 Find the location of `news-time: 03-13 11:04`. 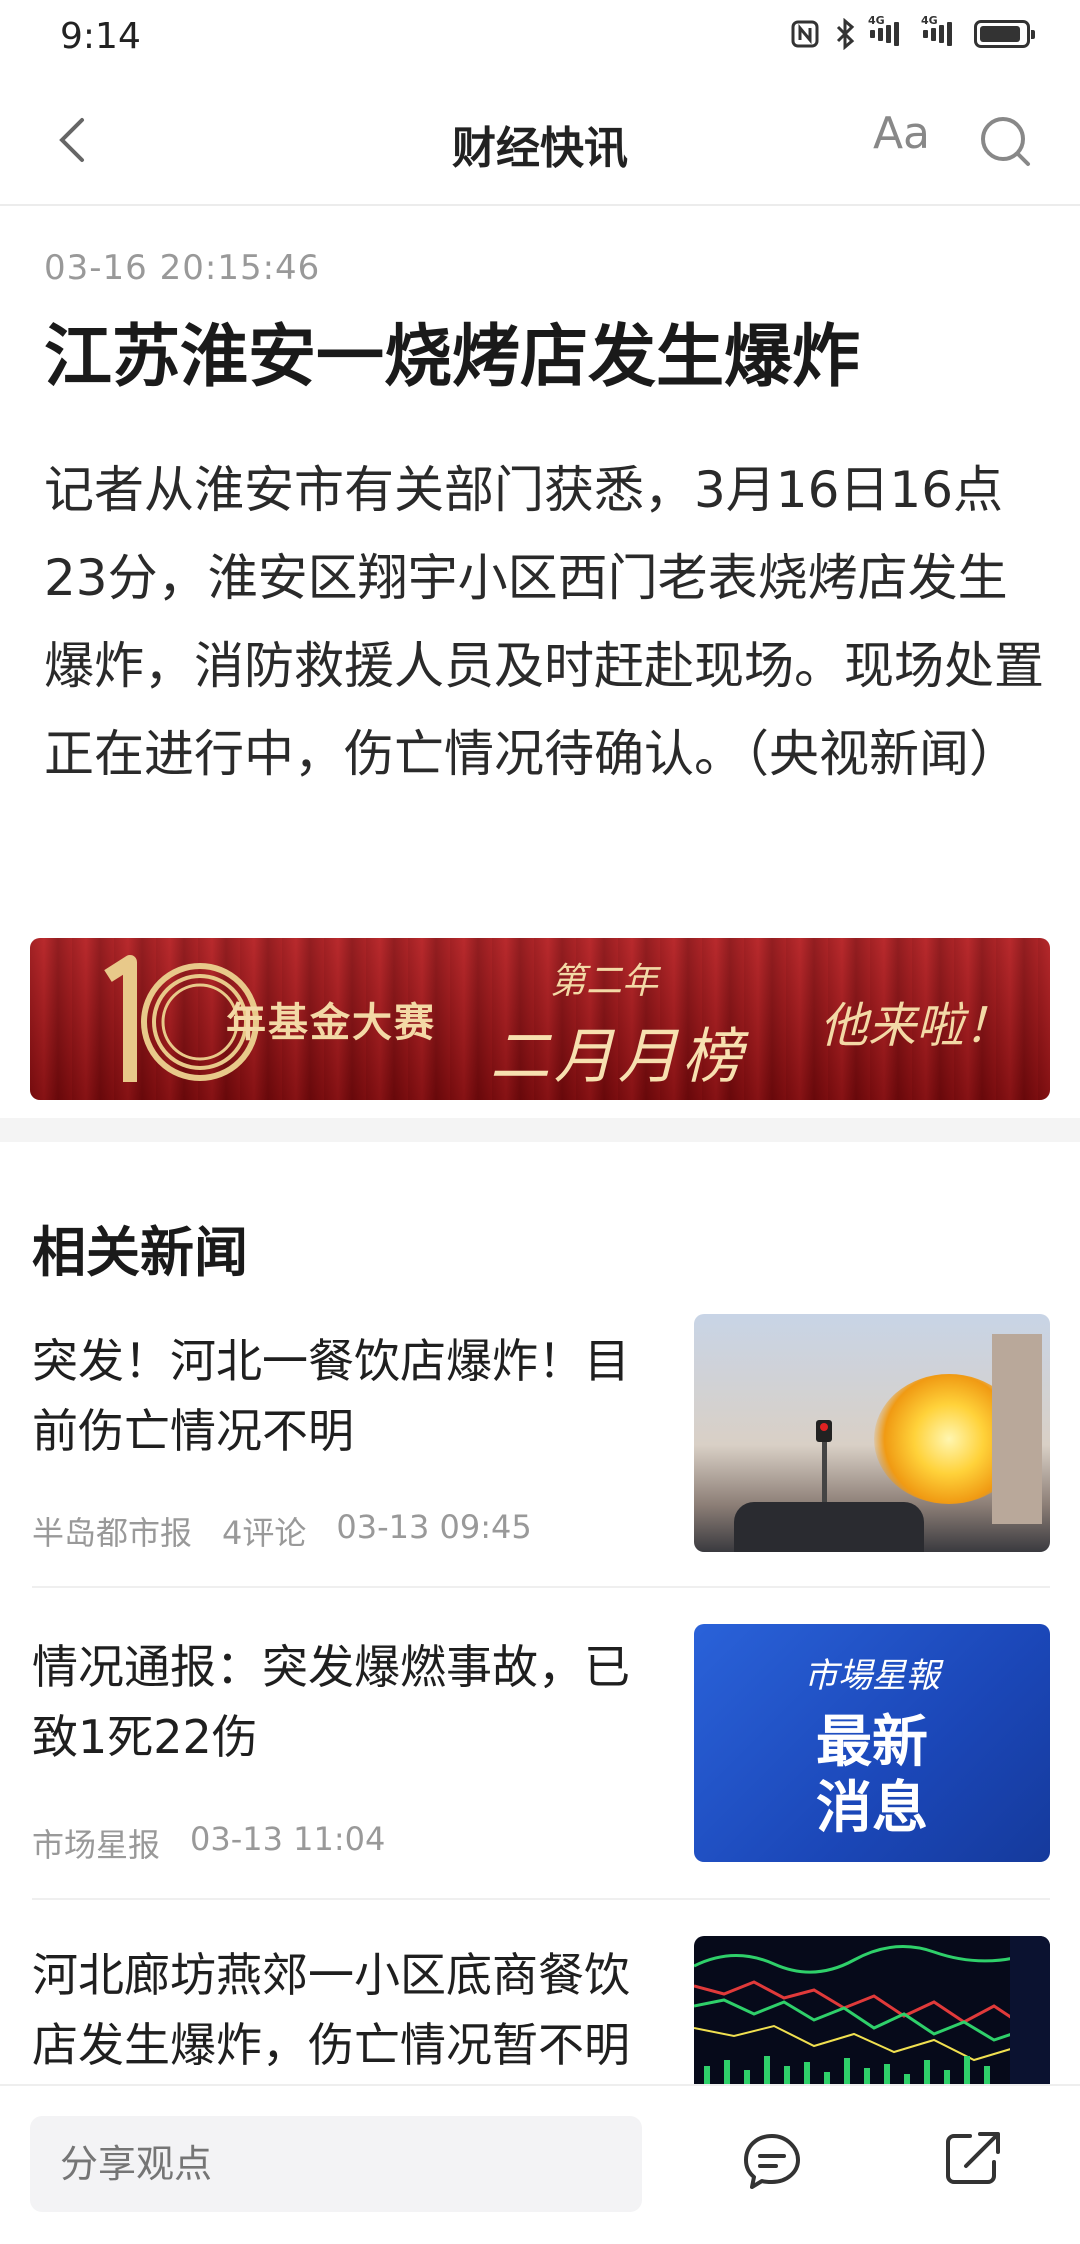

news-time: 03-13 11:04 is located at coordinates (288, 1839).